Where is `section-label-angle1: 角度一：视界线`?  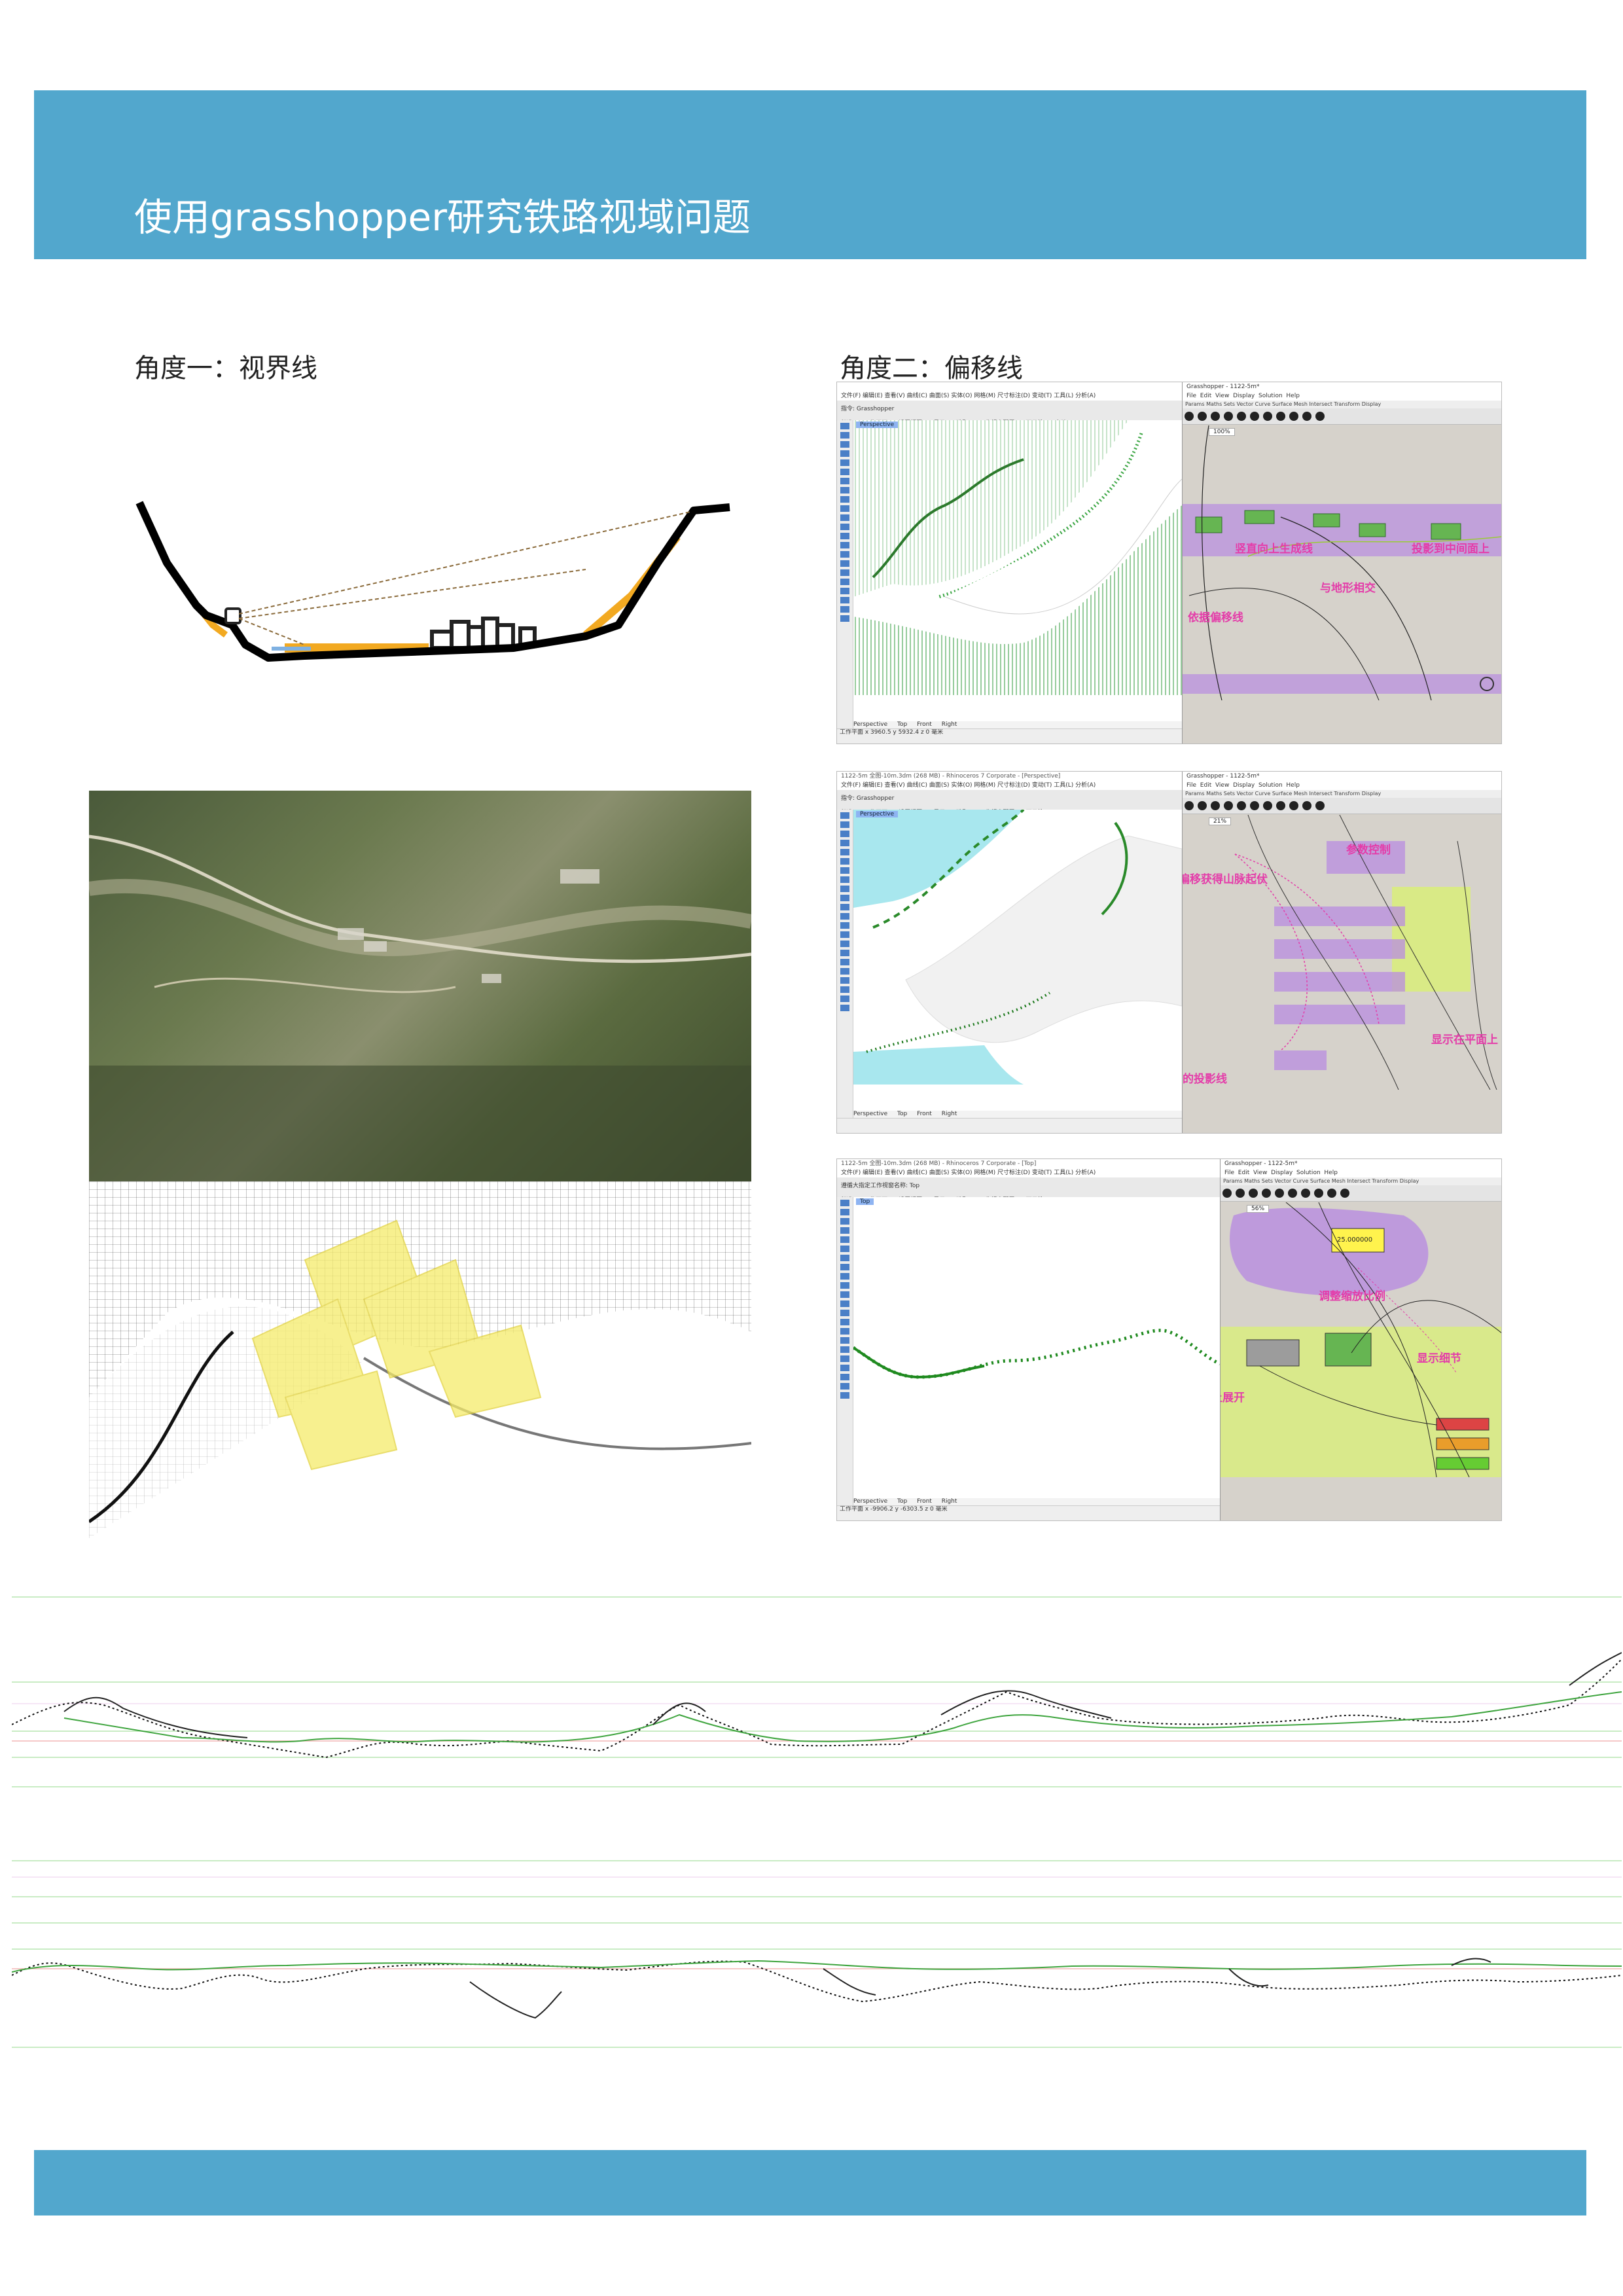 section-label-angle1: 角度一：视界线 is located at coordinates (225, 368).